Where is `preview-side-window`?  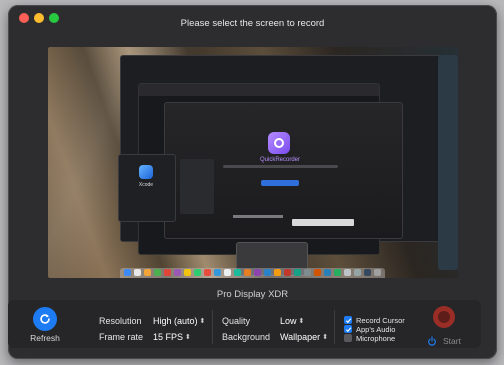
preview-side-window is located at coordinates (448, 162).